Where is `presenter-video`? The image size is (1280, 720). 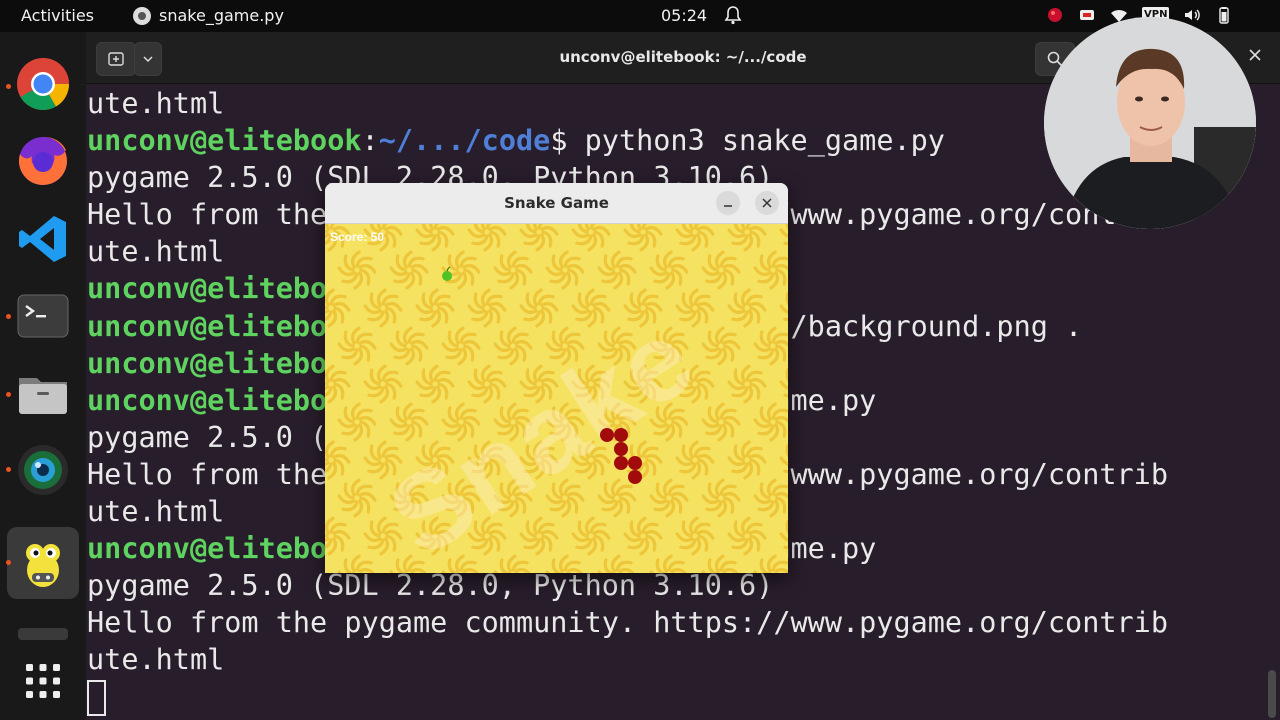 presenter-video is located at coordinates (1150, 123).